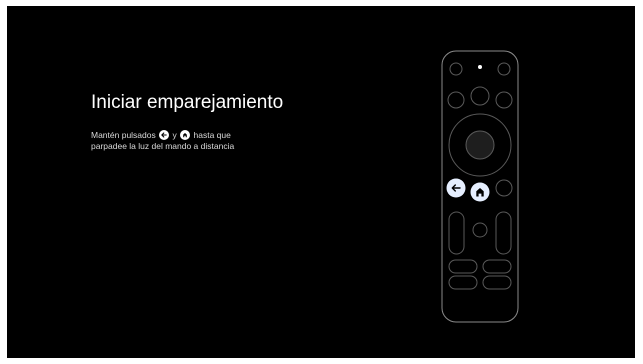  Describe the element at coordinates (456, 188) in the screenshot. I see `remote-back-button` at that location.